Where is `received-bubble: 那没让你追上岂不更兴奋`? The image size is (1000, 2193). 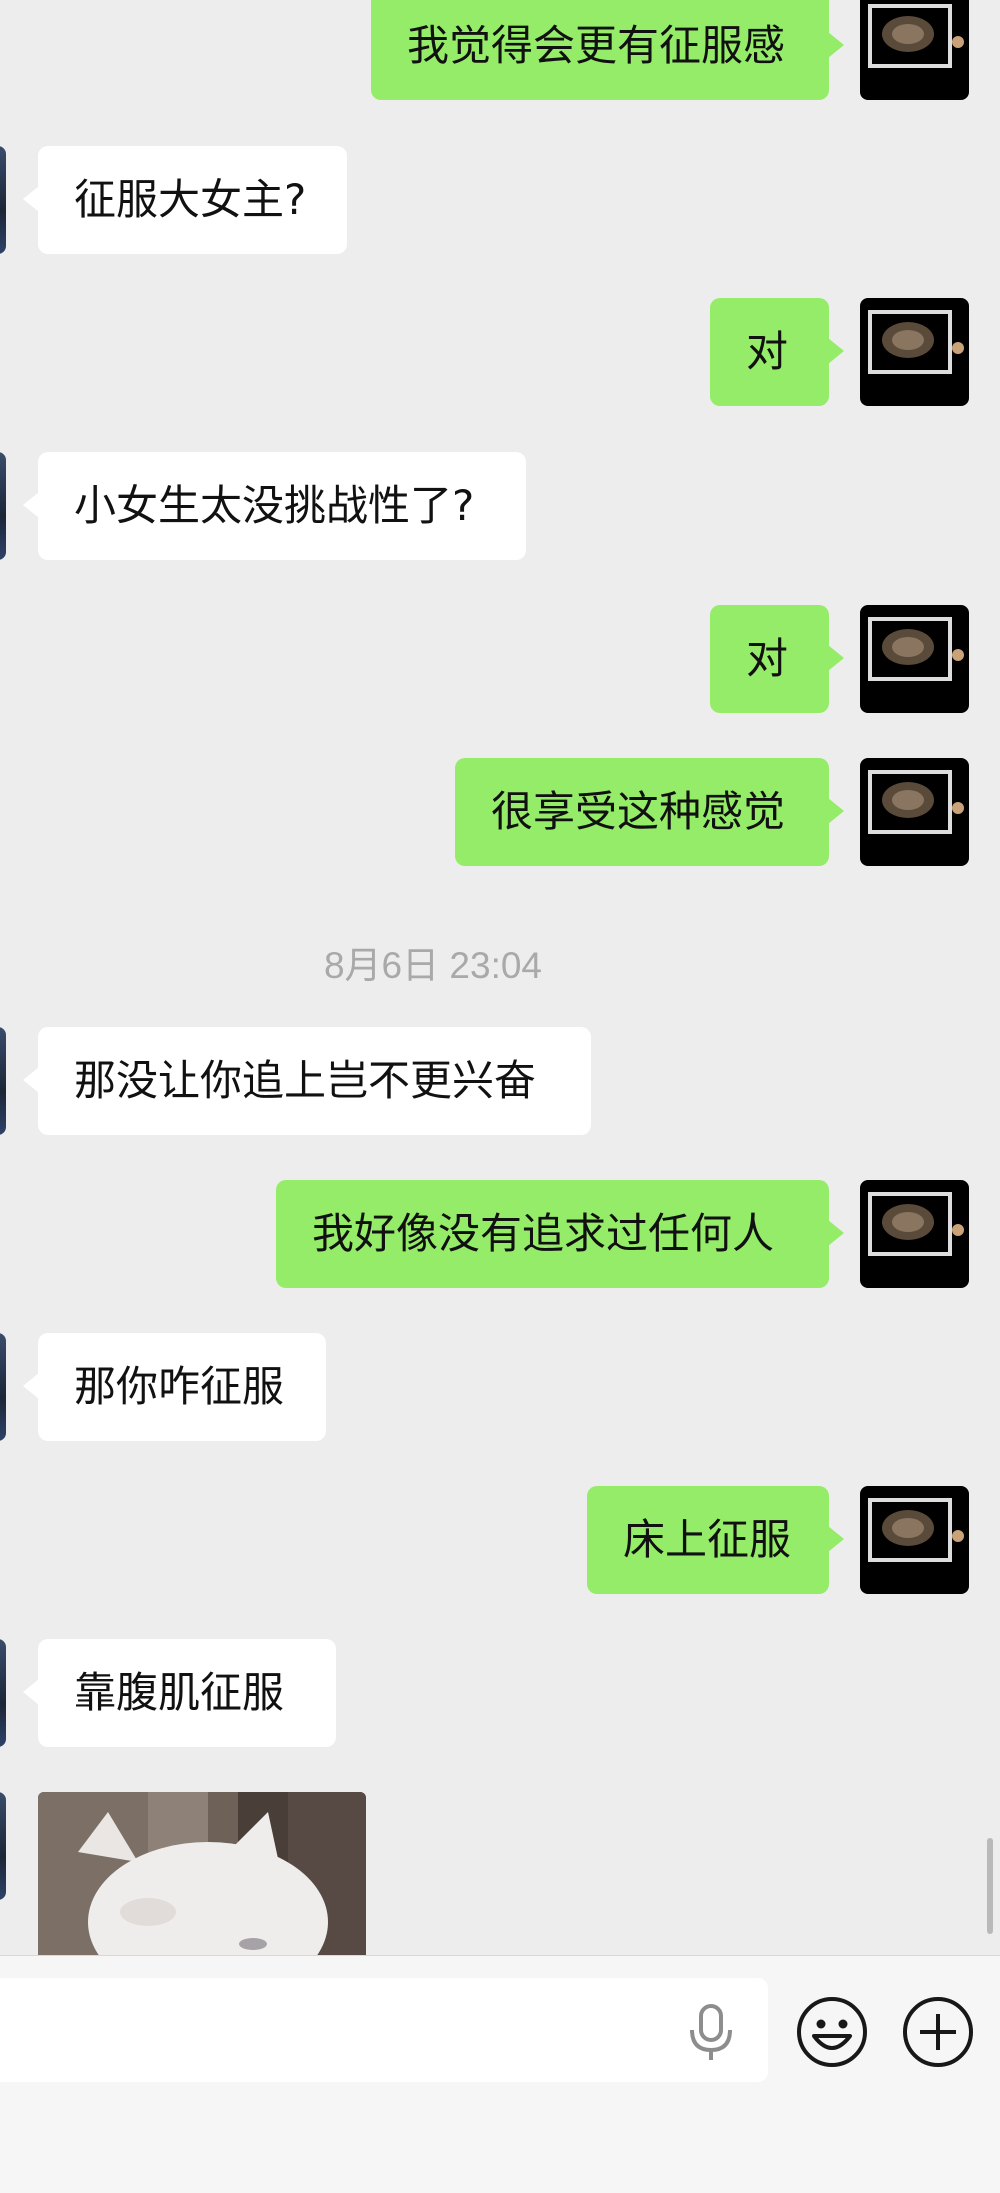 received-bubble: 那没让你追上岂不更兴奋 is located at coordinates (307, 1081).